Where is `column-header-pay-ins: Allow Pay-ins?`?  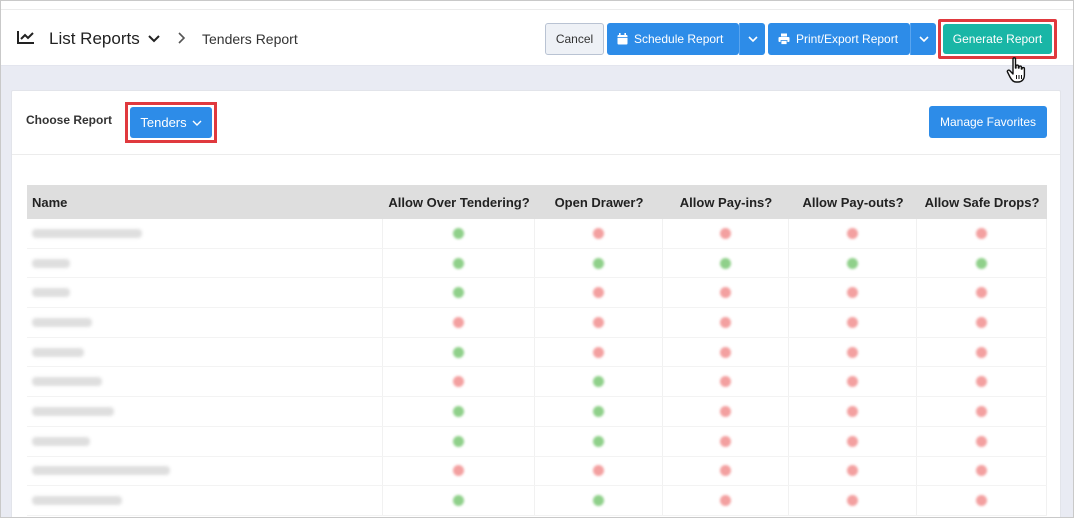 column-header-pay-ins: Allow Pay-ins? is located at coordinates (726, 202).